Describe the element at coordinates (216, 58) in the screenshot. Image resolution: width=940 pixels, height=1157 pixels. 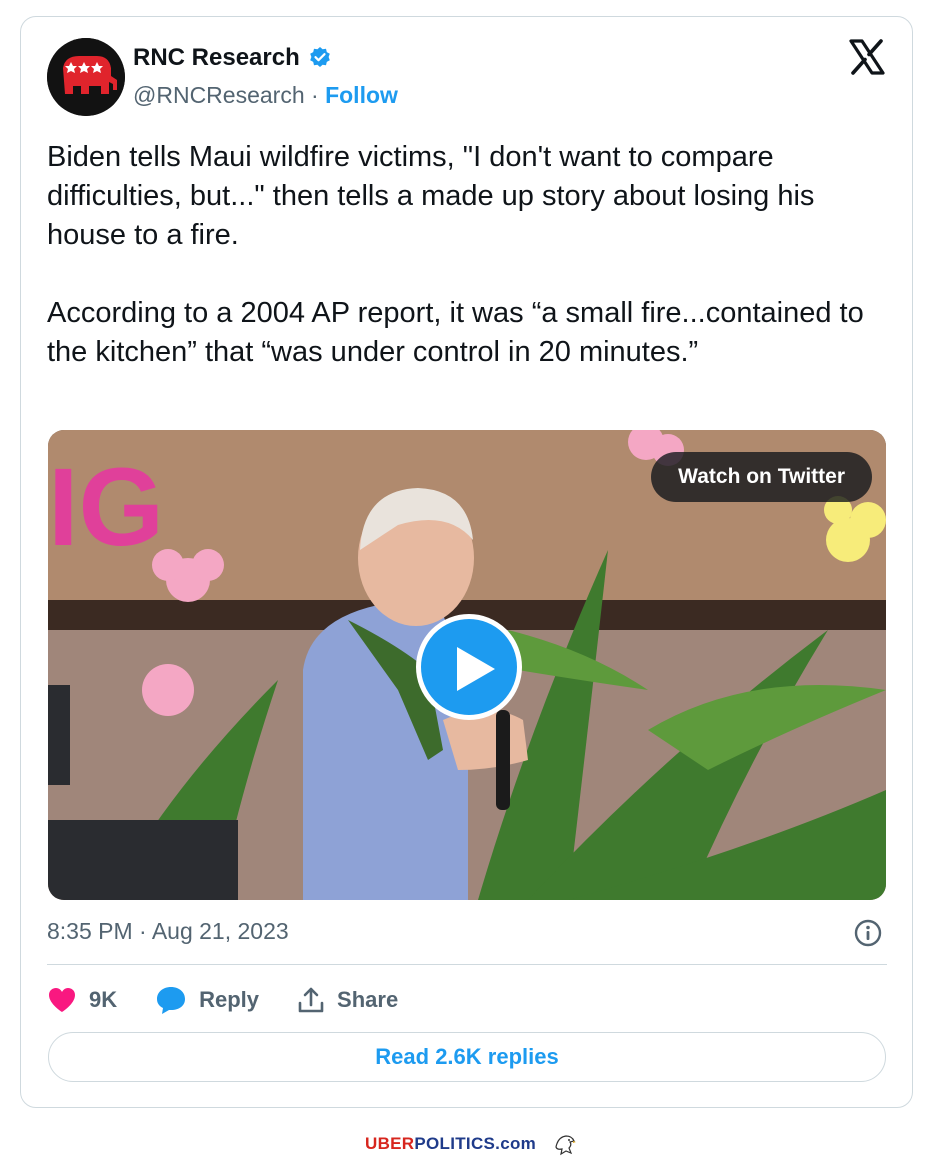
I see `author-name: RNC Research` at that location.